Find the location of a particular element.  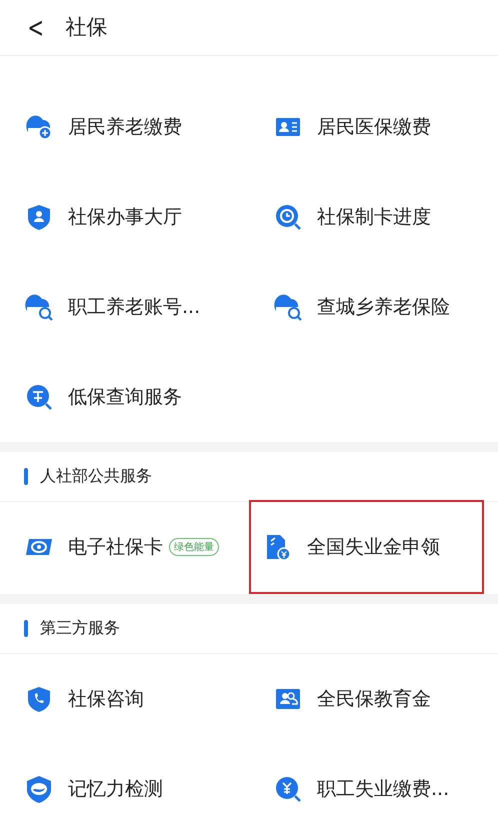

service-item: 记忆力检测 is located at coordinates (124, 789).